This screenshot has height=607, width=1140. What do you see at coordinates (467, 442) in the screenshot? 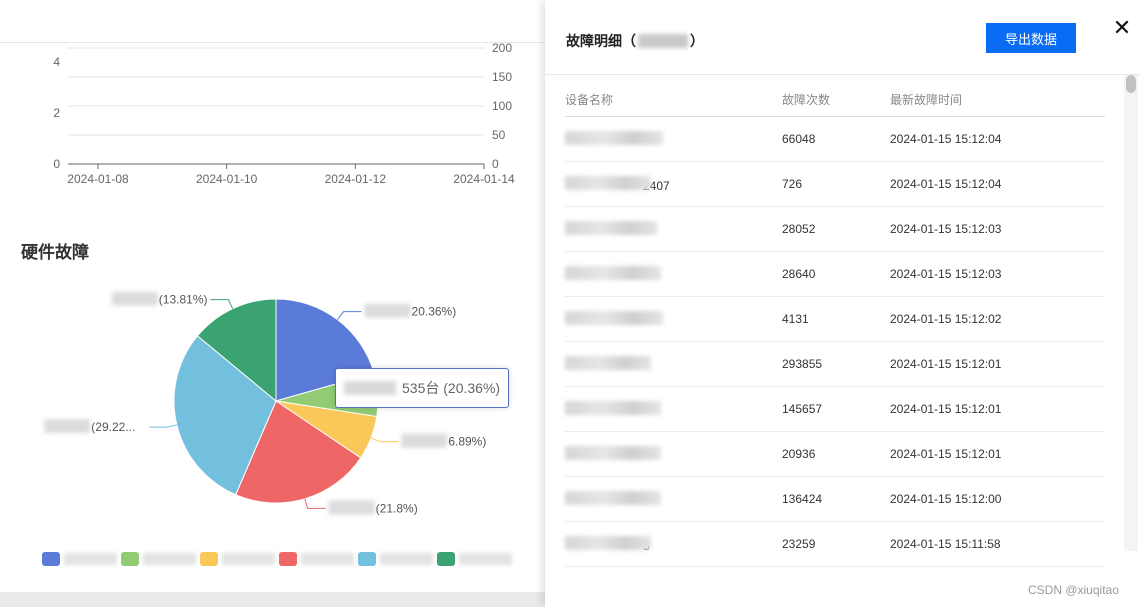
I see `pie-label-percent: 6.89%)` at bounding box center [467, 442].